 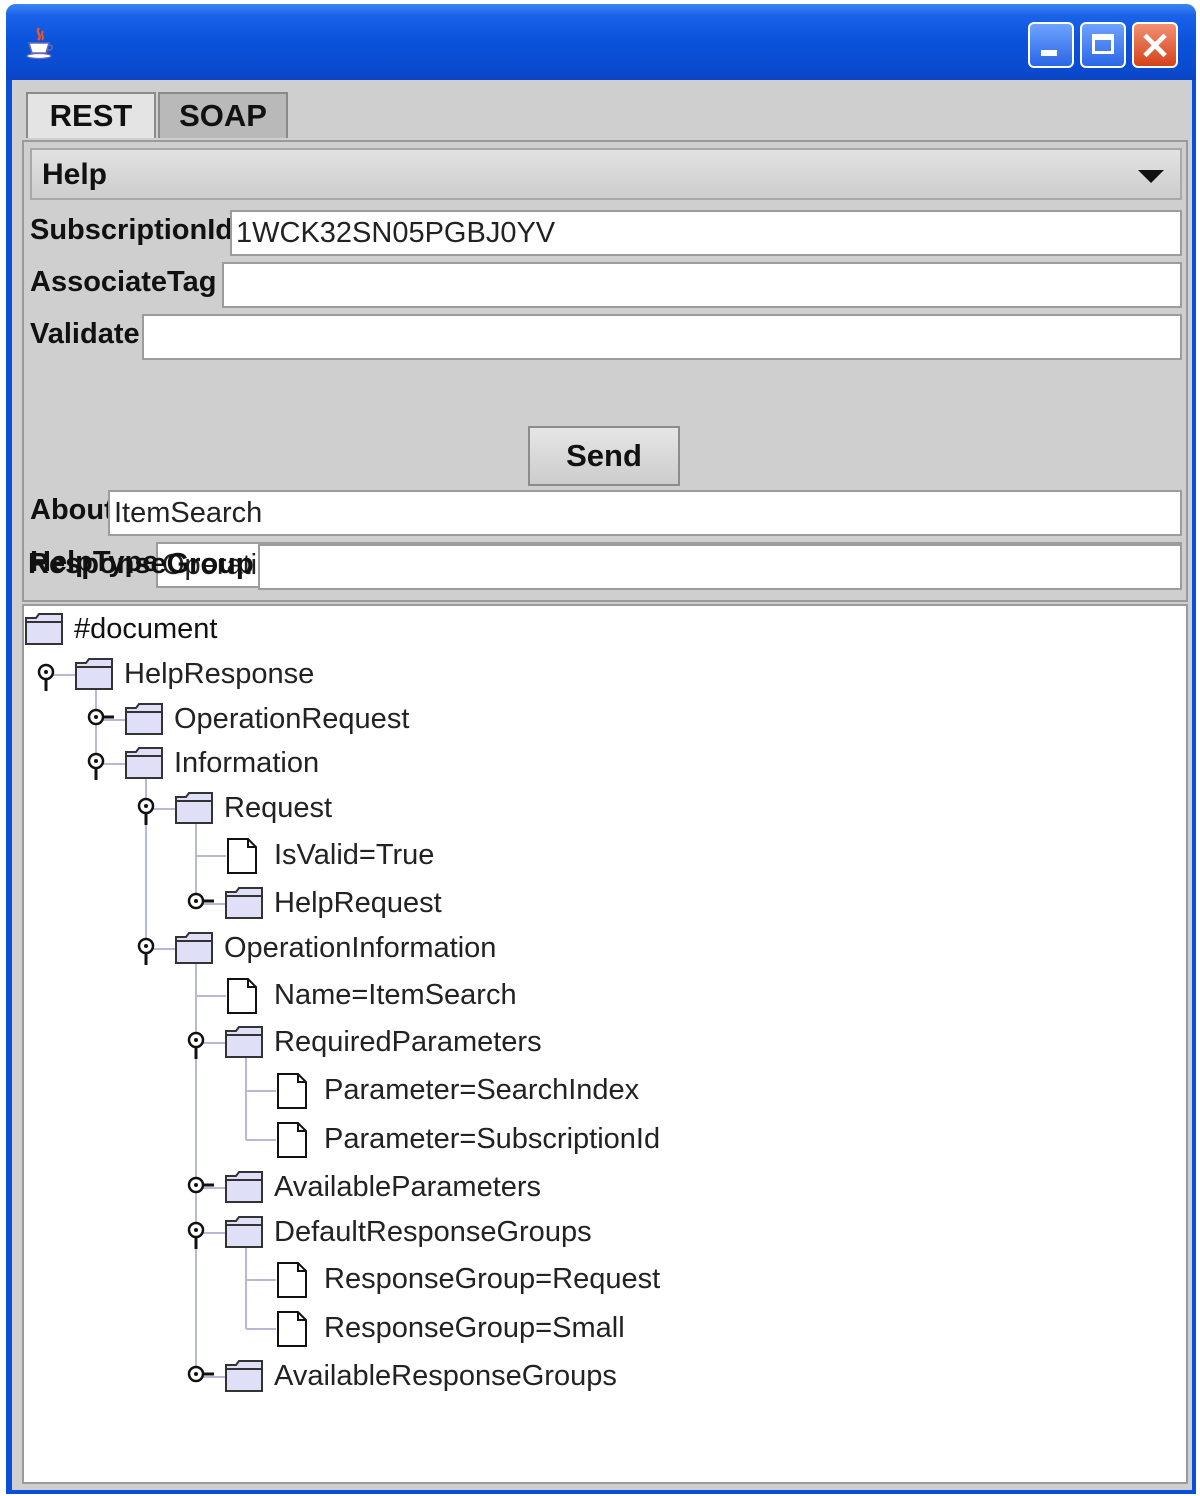 I want to click on tree-node-folder: Information, so click(x=246, y=763).